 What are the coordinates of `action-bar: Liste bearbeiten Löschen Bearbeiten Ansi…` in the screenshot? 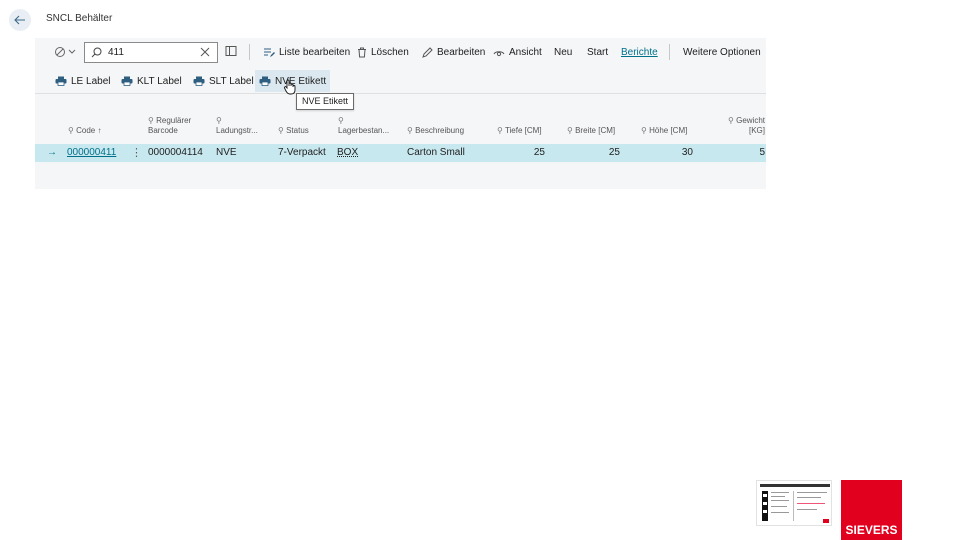 It's located at (400, 52).